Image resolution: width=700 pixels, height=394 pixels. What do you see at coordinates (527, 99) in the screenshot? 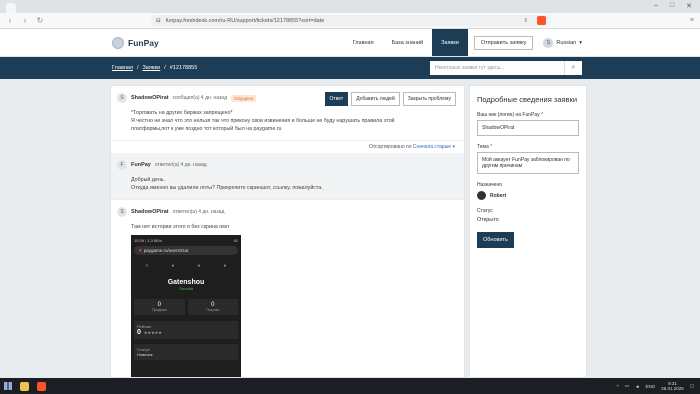
I see `details-title: Подробные сведения заявки` at bounding box center [527, 99].